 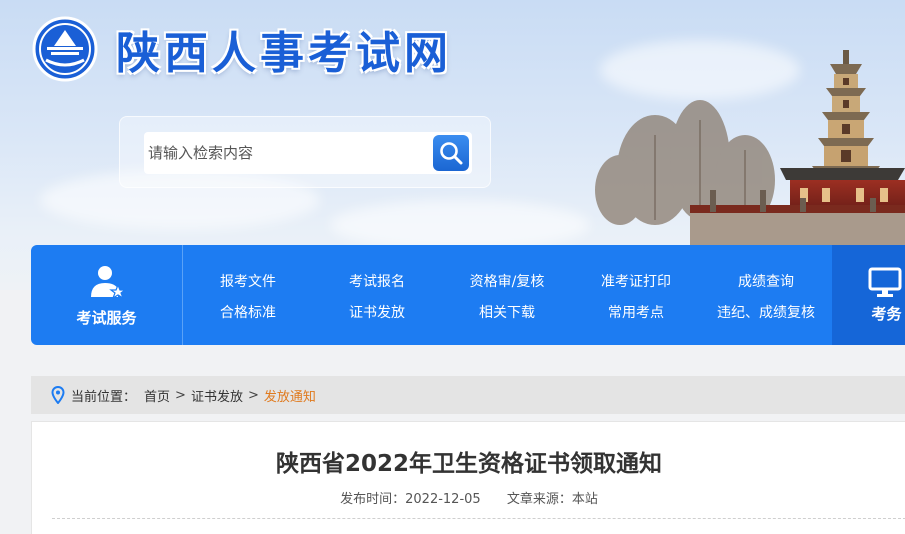 What do you see at coordinates (886, 313) in the screenshot?
I see `exam-affairs-label: 考务` at bounding box center [886, 313].